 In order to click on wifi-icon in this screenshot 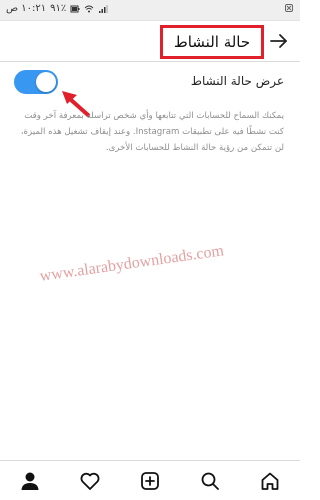, I will do `click(89, 8)`.